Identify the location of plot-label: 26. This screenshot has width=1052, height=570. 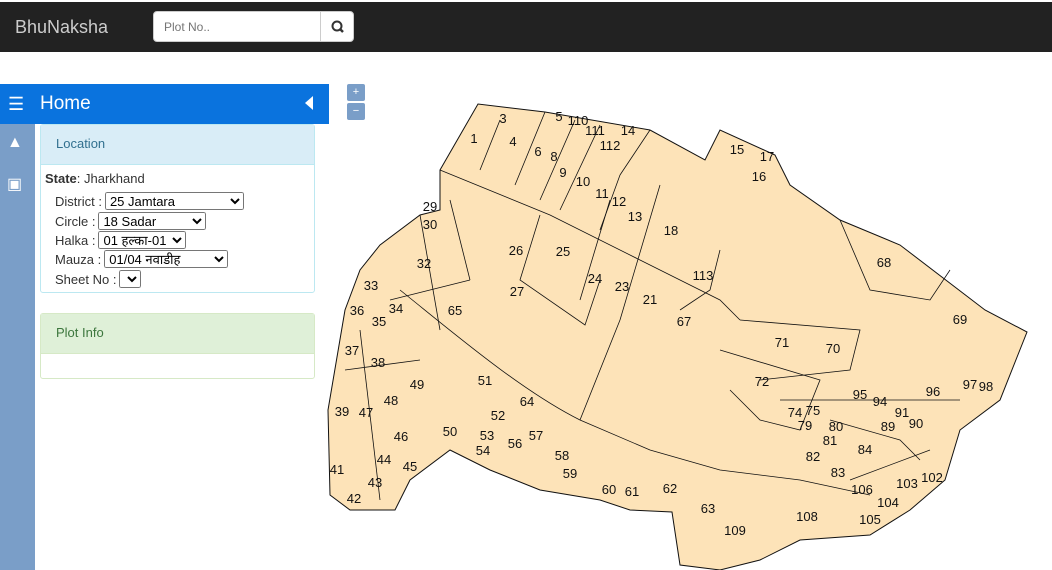
(516, 250).